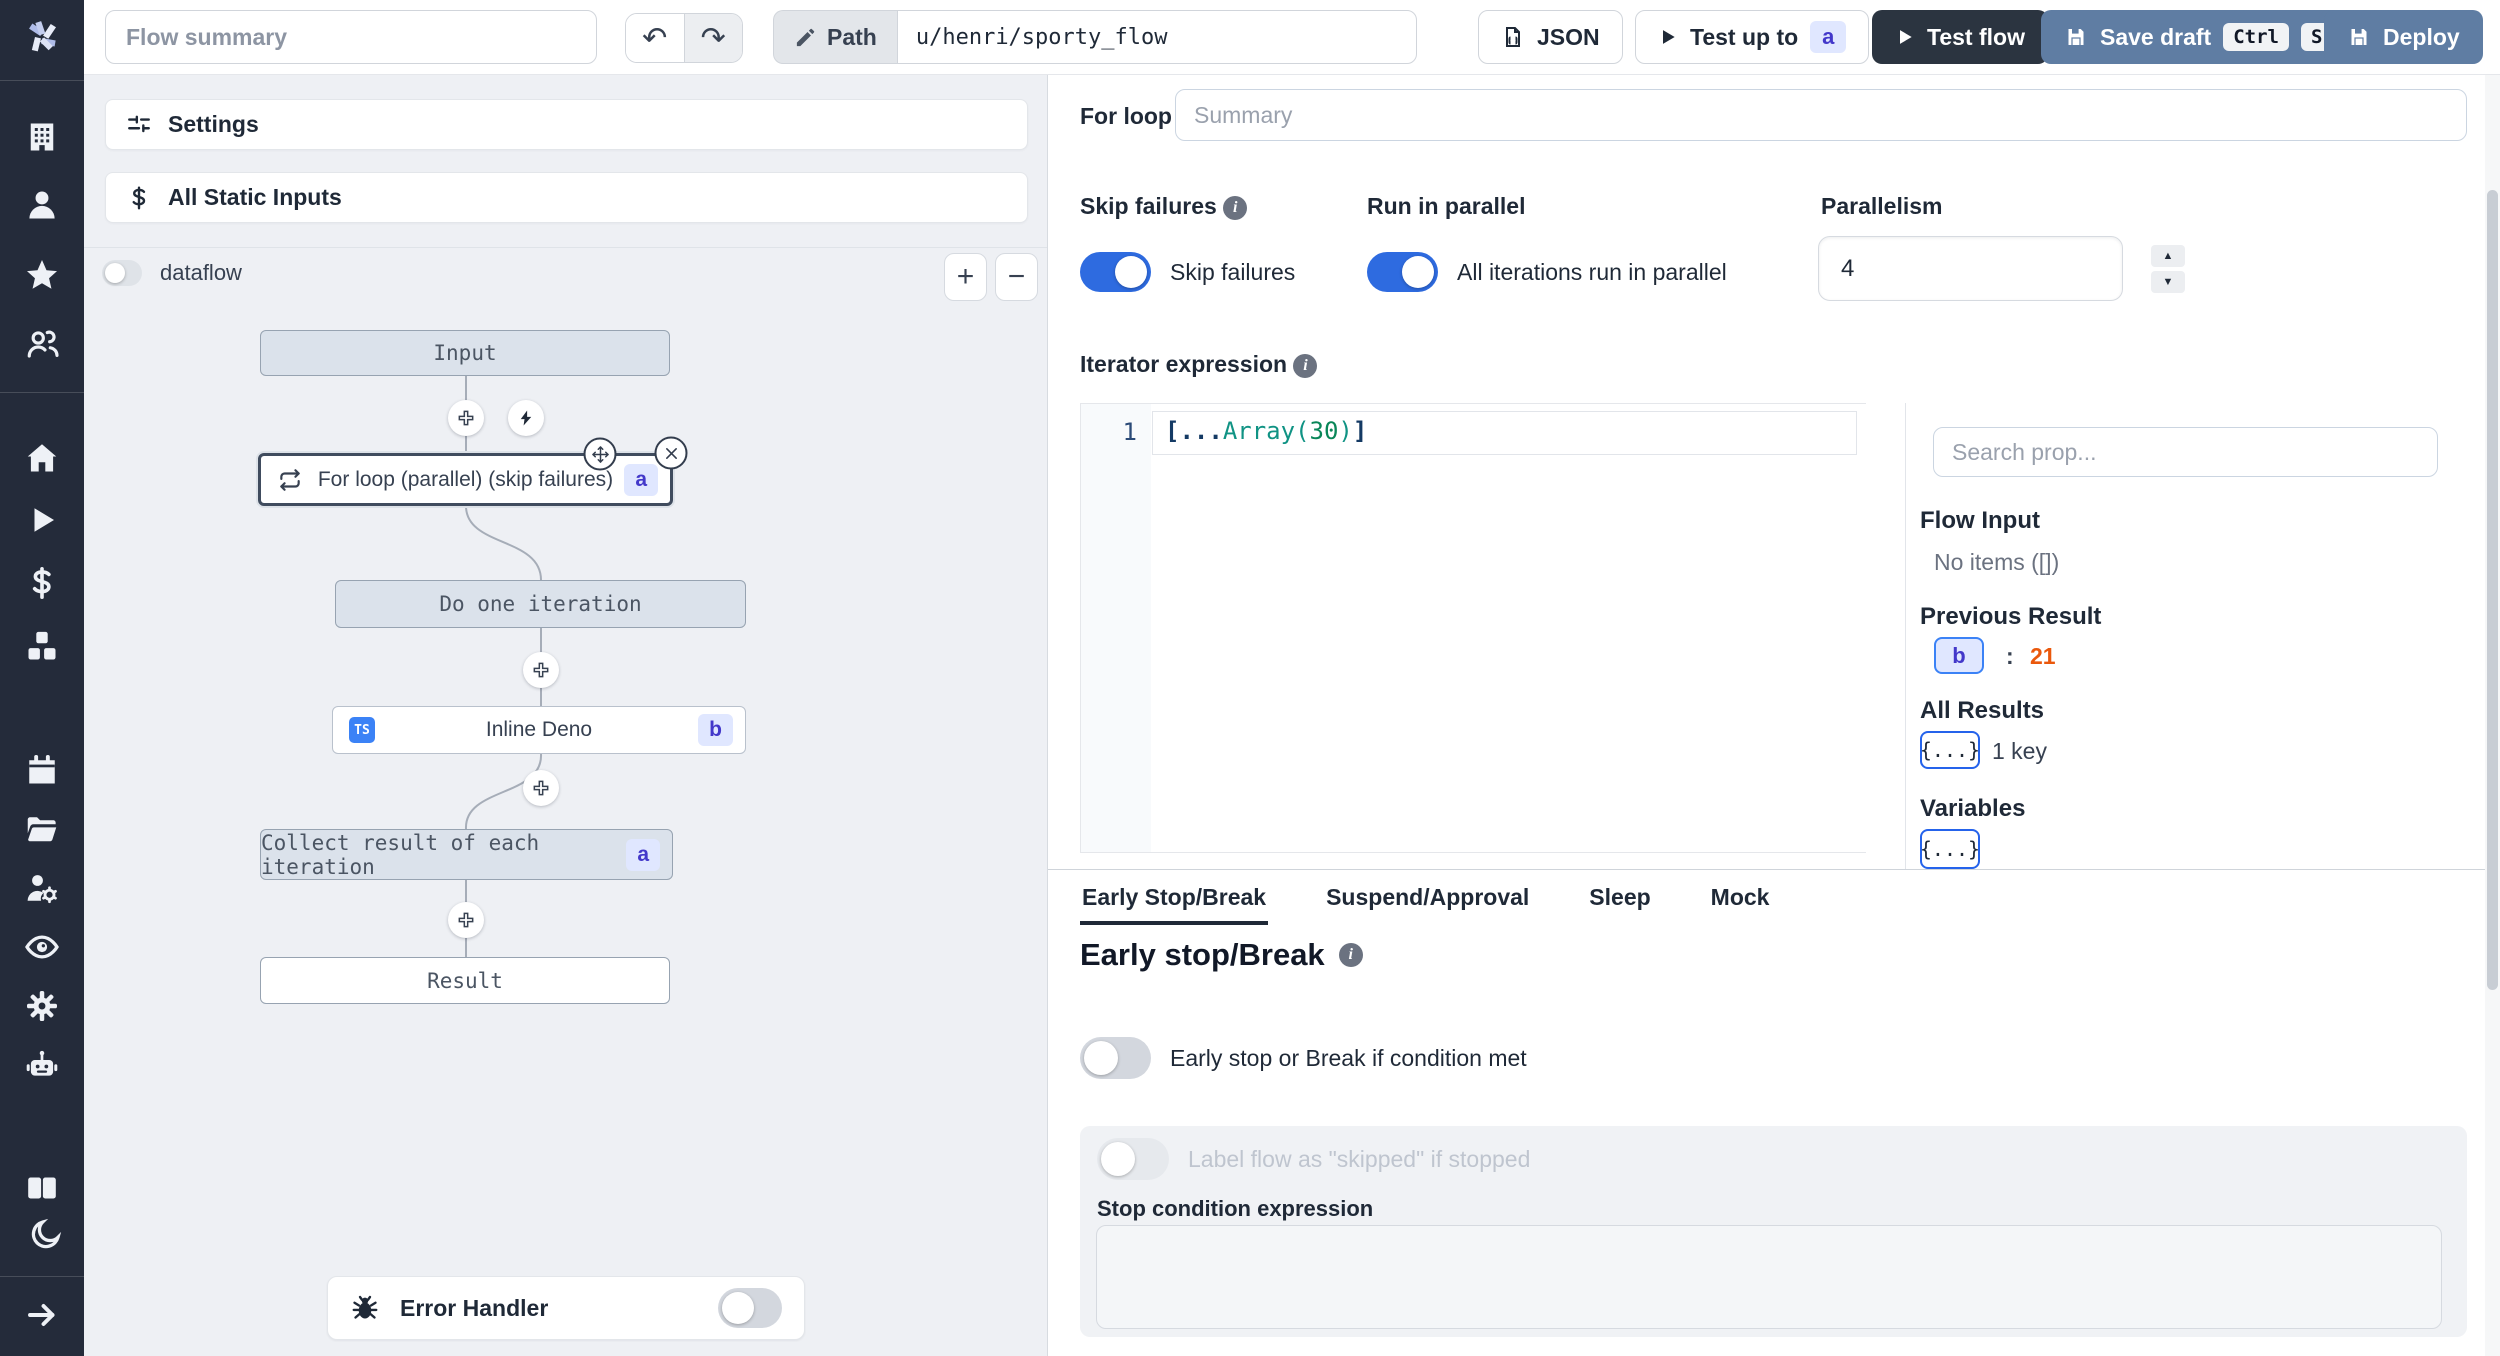 This screenshot has height=1356, width=2500. What do you see at coordinates (42, 80) in the screenshot?
I see `sidebar-divider` at bounding box center [42, 80].